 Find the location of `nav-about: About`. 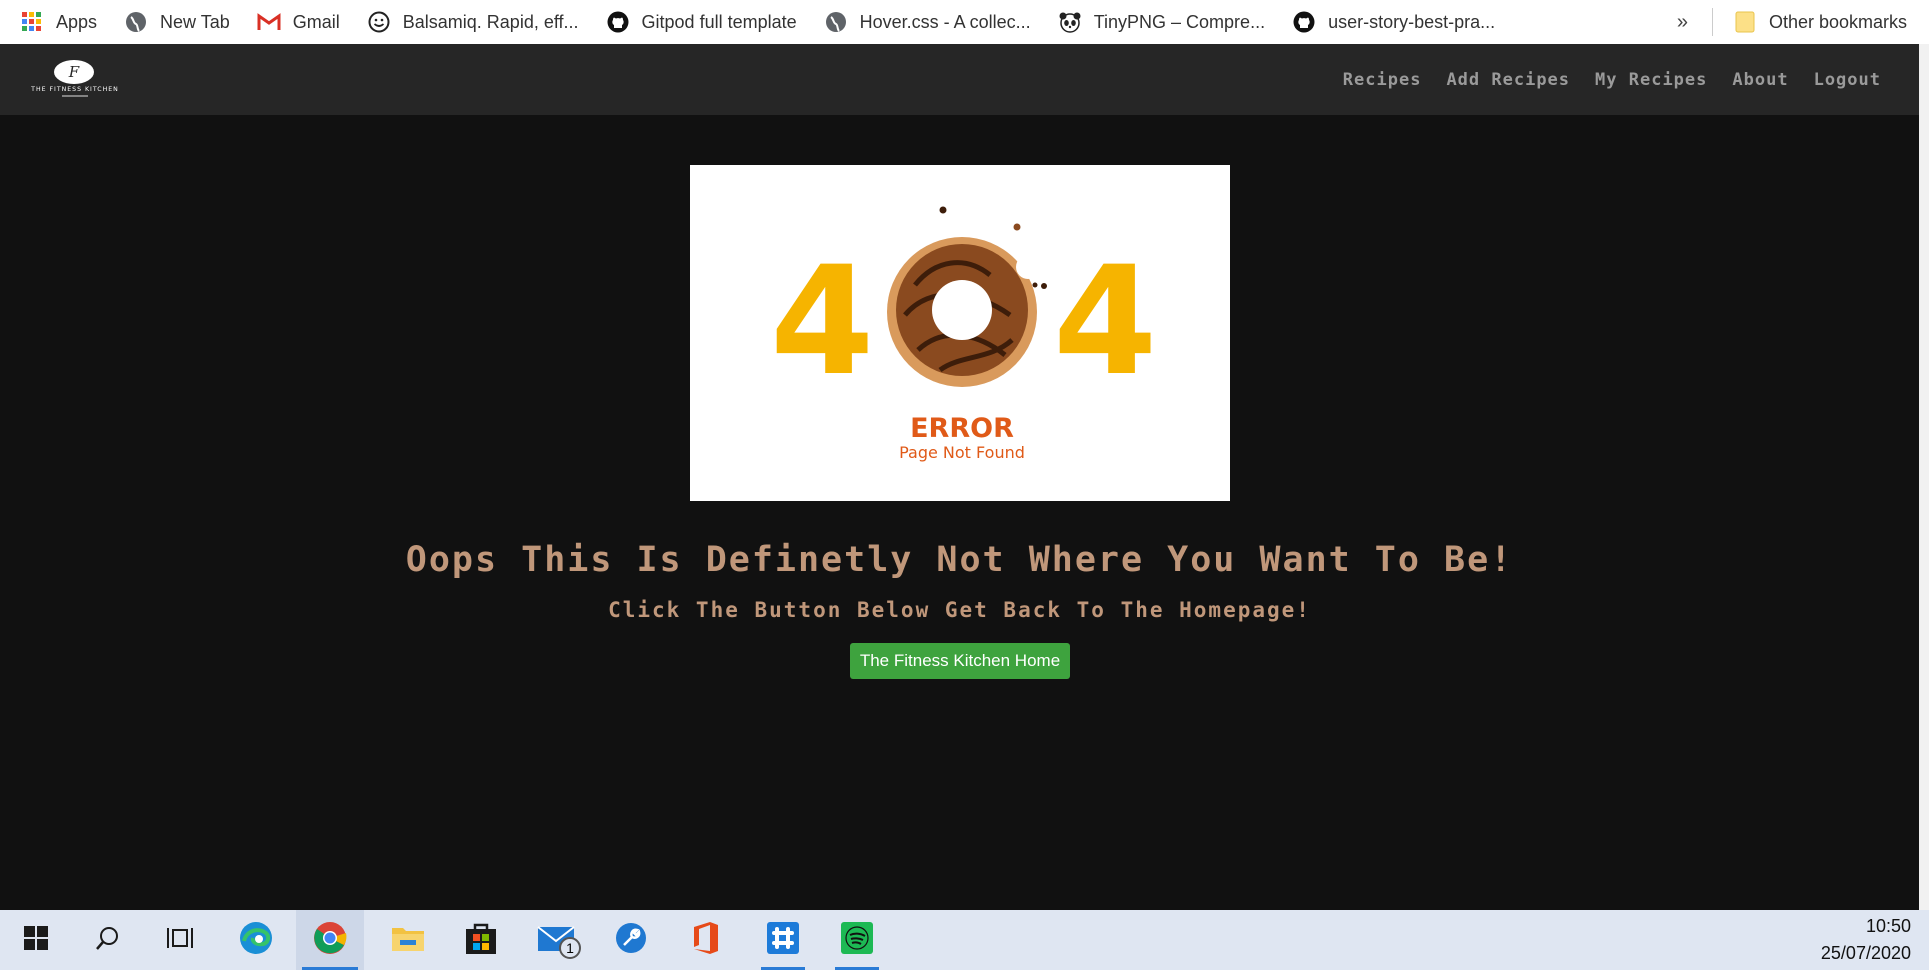

nav-about: About is located at coordinates (1760, 80).